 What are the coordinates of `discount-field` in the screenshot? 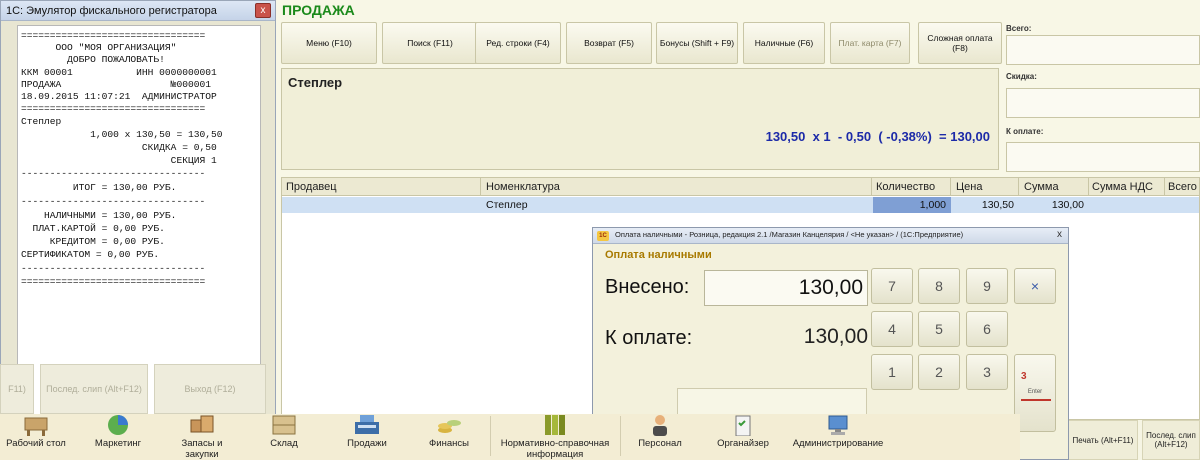 It's located at (1103, 103).